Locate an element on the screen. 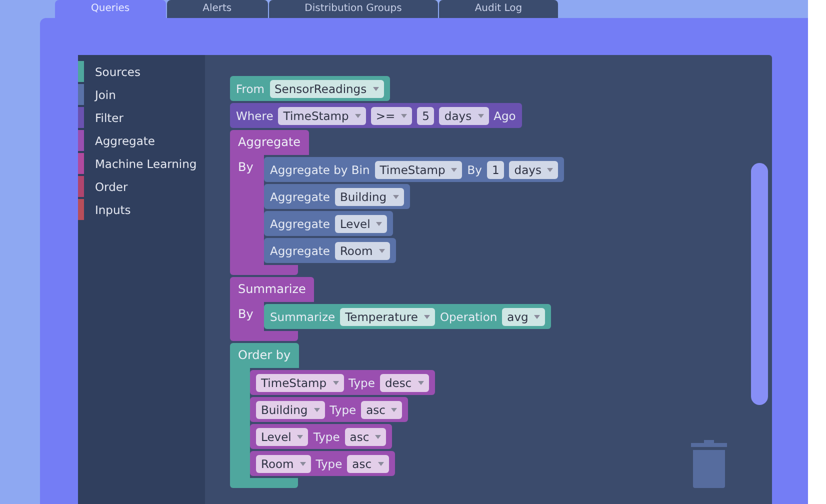 This screenshot has width=826, height=504. query-block: Level Type asc is located at coordinates (321, 436).